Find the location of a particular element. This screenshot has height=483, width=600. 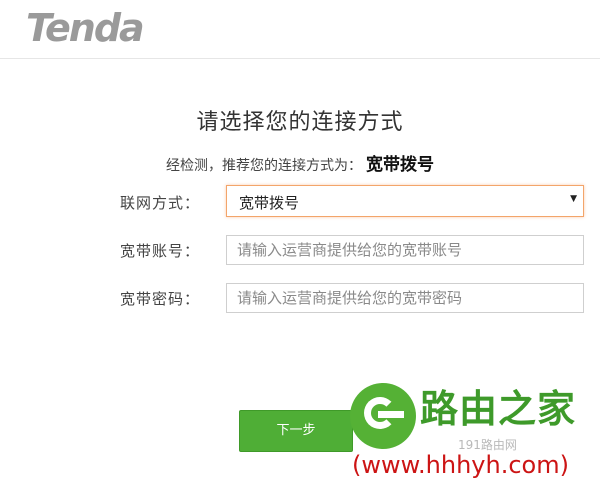

triangle-down-icon: ▼ is located at coordinates (573, 199).